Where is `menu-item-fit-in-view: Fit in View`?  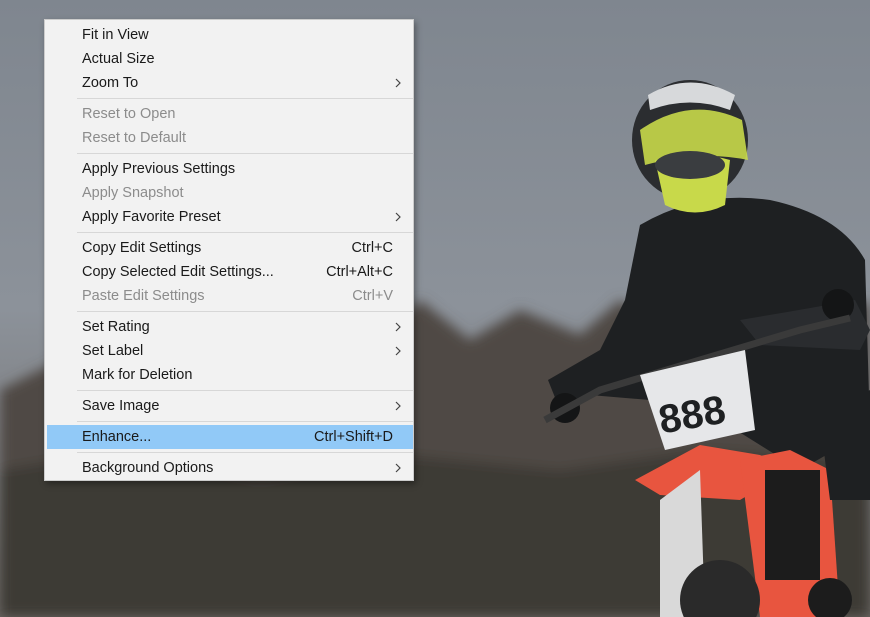
menu-item-fit-in-view: Fit in View is located at coordinates (230, 35).